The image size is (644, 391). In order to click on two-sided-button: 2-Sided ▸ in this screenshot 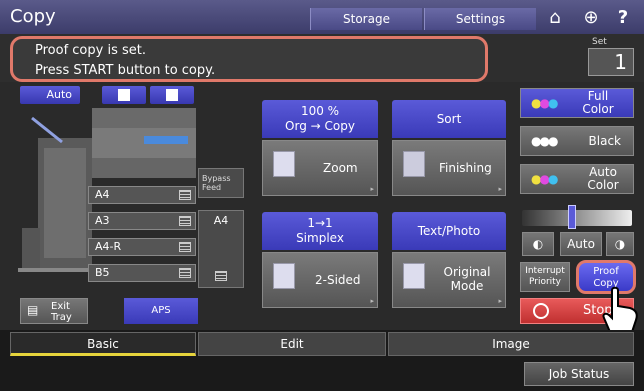, I will do `click(320, 280)`.